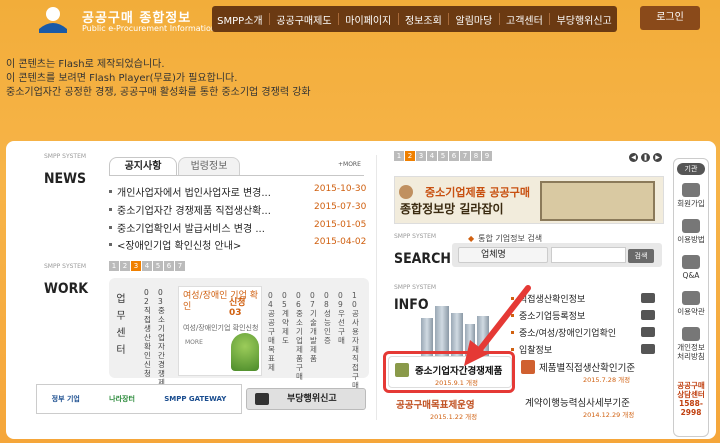  I want to click on pencil-icon, so click(528, 367).